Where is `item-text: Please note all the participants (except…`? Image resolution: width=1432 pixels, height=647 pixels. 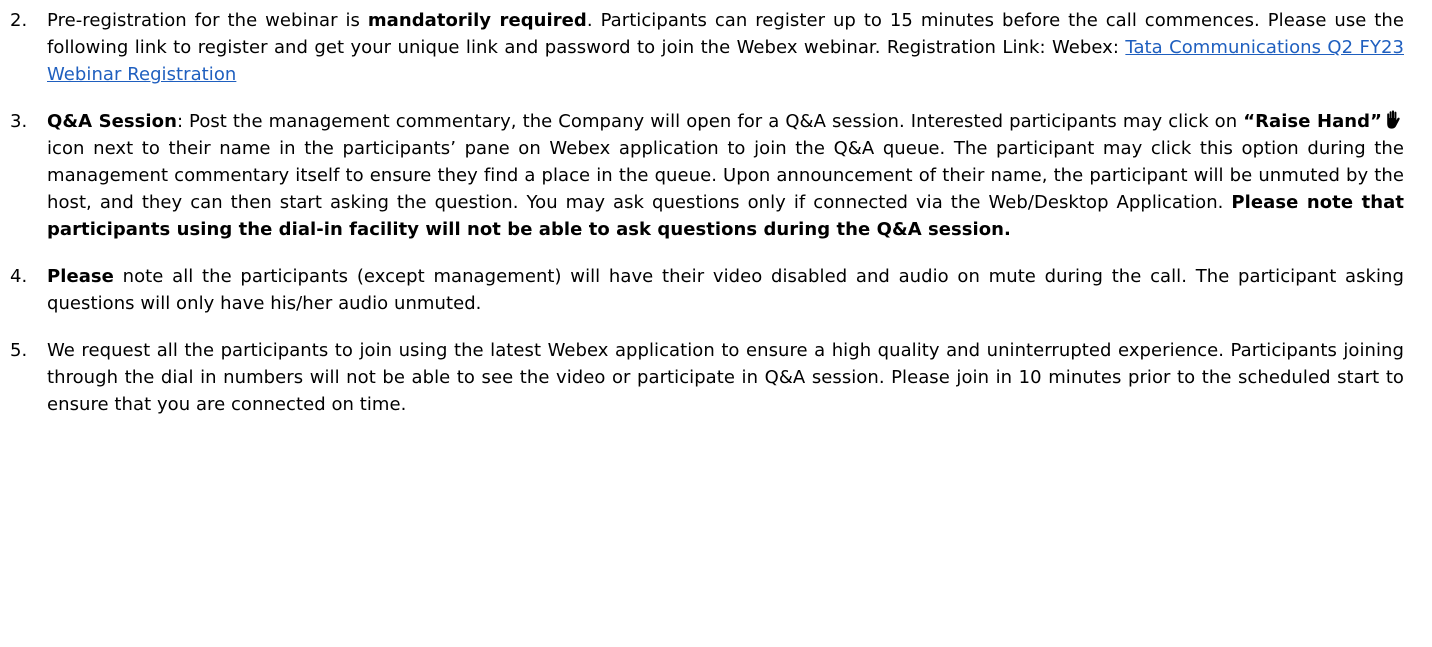 item-text: Please note all the participants (except… is located at coordinates (725, 290).